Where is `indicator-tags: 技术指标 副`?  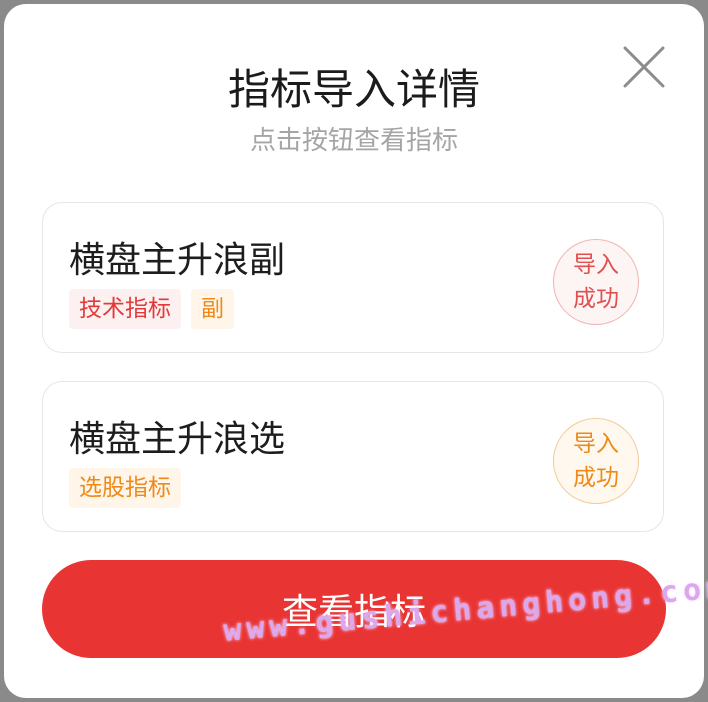
indicator-tags: 技术指标 副 is located at coordinates (151, 309).